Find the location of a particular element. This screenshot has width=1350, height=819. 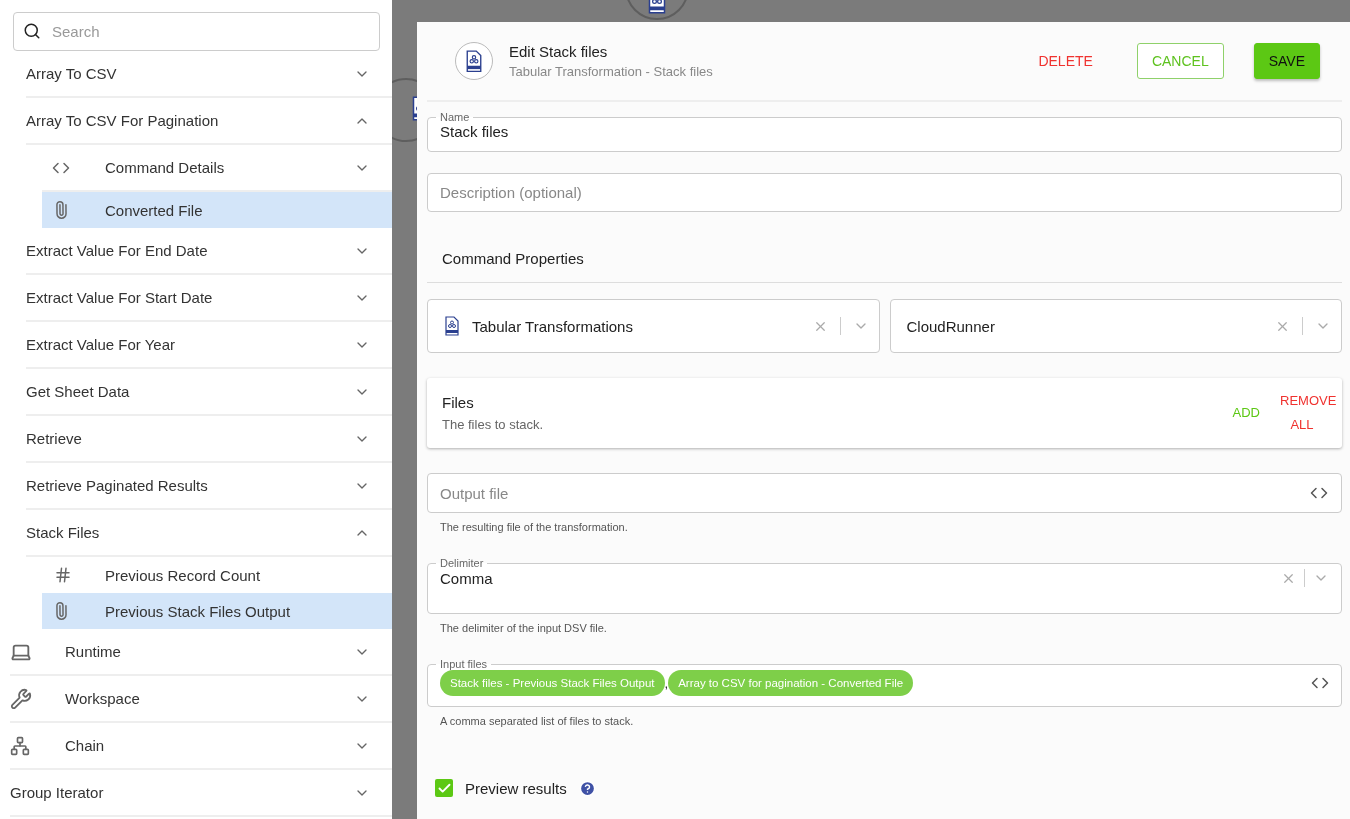

output-item: Converted File is located at coordinates (217, 210).